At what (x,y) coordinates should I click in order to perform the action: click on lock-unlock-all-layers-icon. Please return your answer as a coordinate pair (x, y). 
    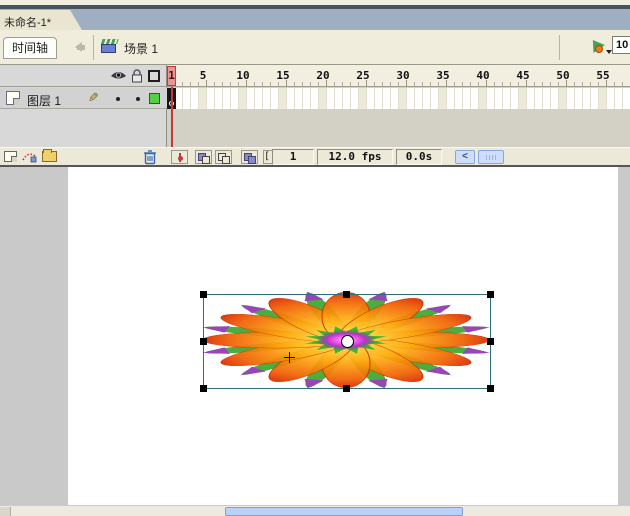
    Looking at the image, I should click on (137, 76).